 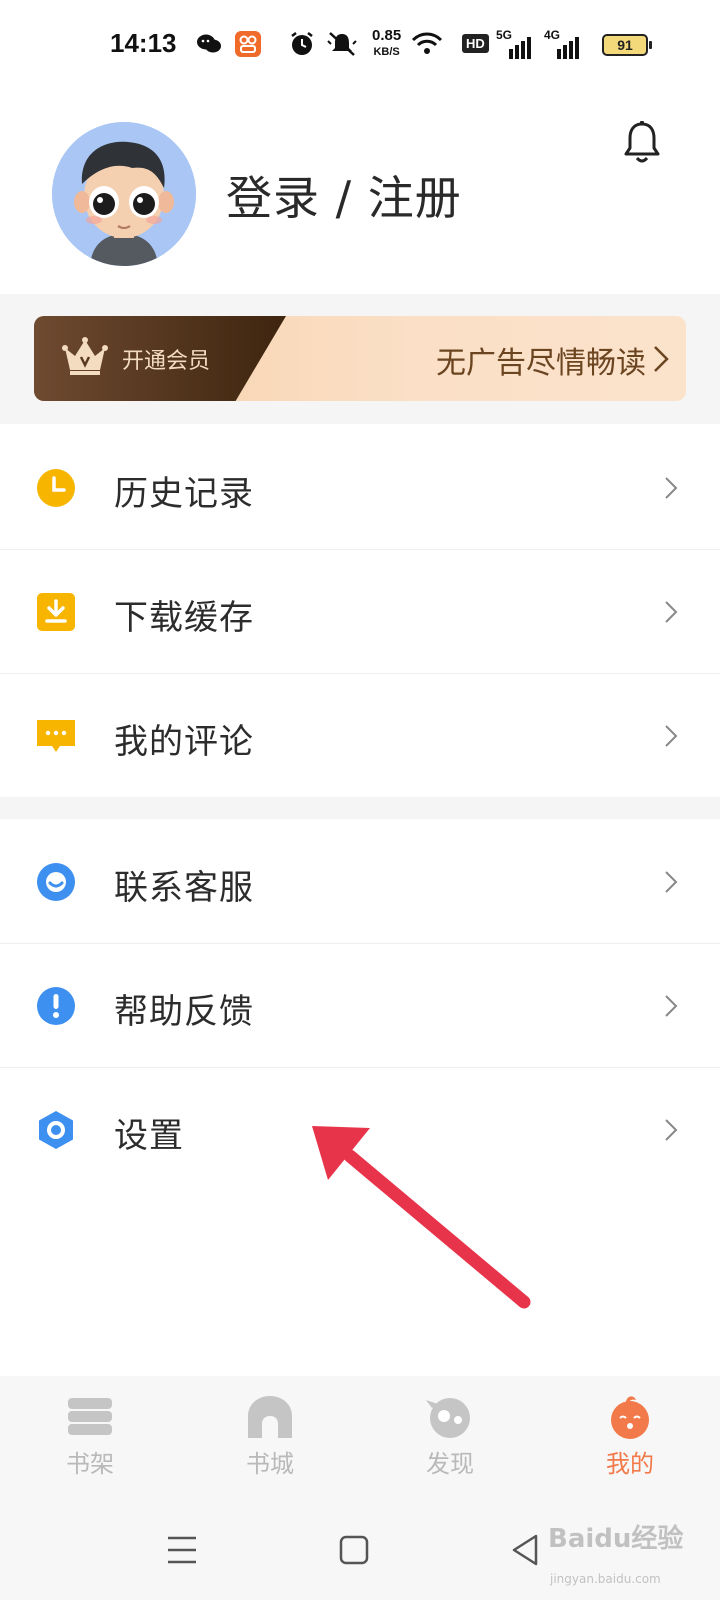 What do you see at coordinates (56, 882) in the screenshot?
I see `customer-service-icon` at bounding box center [56, 882].